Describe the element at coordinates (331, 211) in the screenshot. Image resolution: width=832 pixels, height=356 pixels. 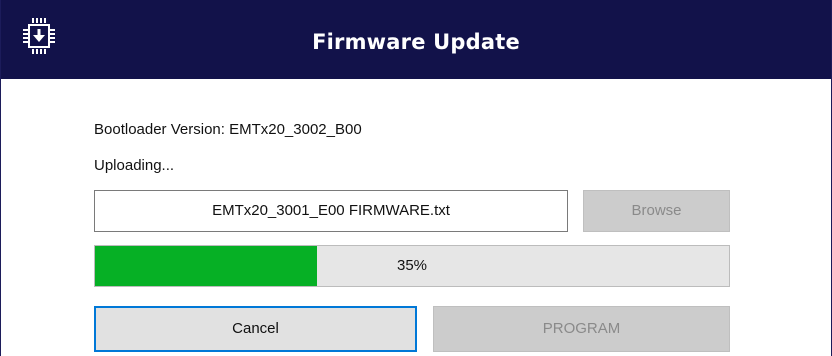
I see `firmware-file-field: EMTx20_3001_E00 FIRMWARE.txt` at that location.